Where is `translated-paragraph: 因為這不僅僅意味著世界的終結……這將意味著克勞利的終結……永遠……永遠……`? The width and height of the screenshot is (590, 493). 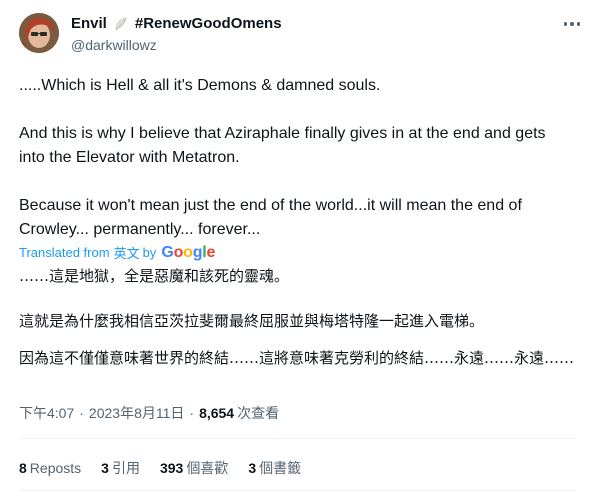 translated-paragraph: 因為這不僅僅意味著世界的終結……這將意味著克勞利的終結……永遠……永遠…… is located at coordinates (297, 358).